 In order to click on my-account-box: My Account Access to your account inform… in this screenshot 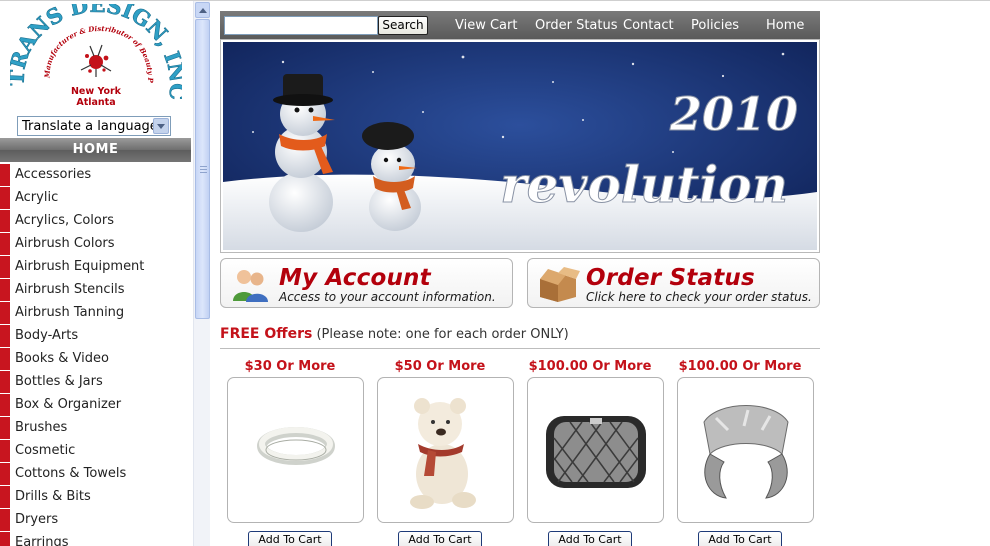, I will do `click(366, 283)`.